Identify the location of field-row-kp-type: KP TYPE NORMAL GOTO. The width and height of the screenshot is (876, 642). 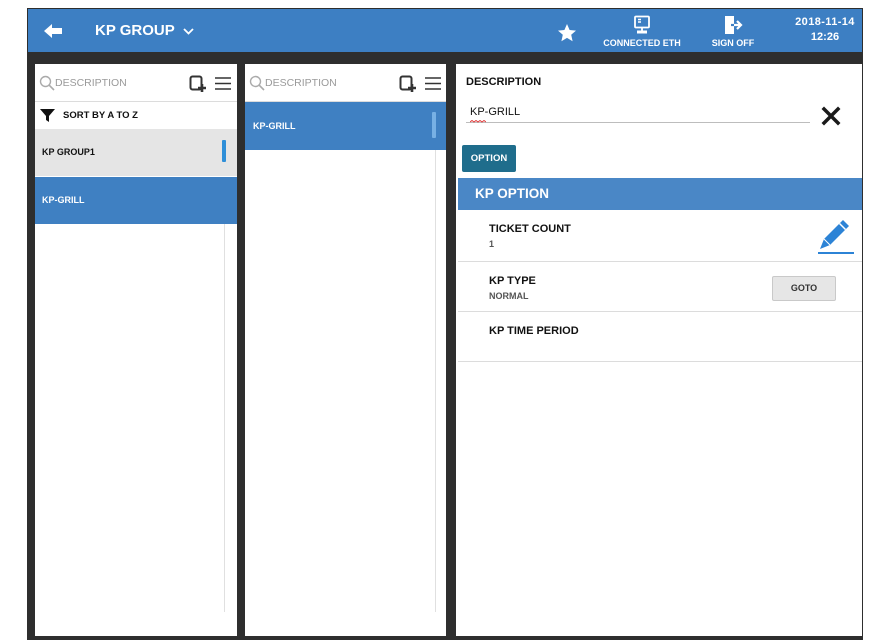
(660, 287).